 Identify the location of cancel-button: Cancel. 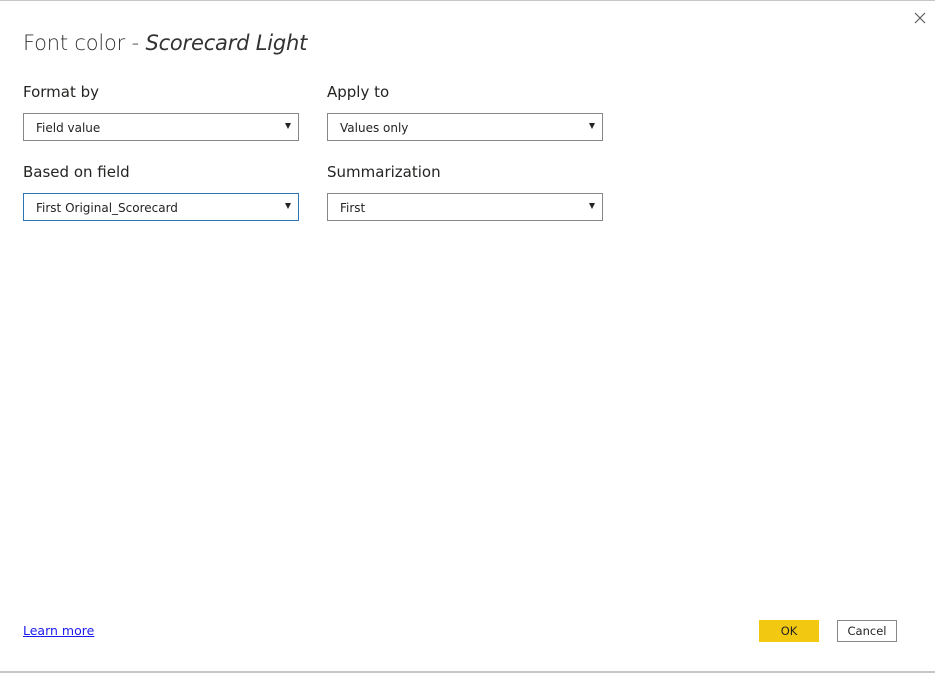
(867, 631).